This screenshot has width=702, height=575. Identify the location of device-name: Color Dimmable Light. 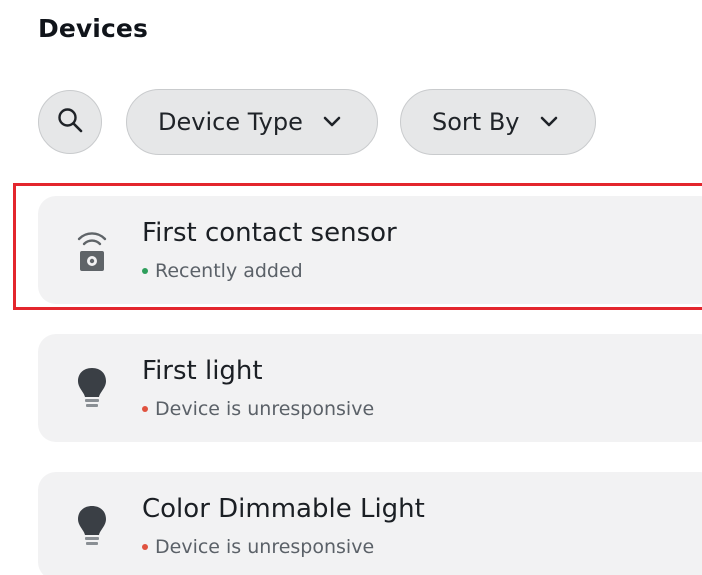
(283, 509).